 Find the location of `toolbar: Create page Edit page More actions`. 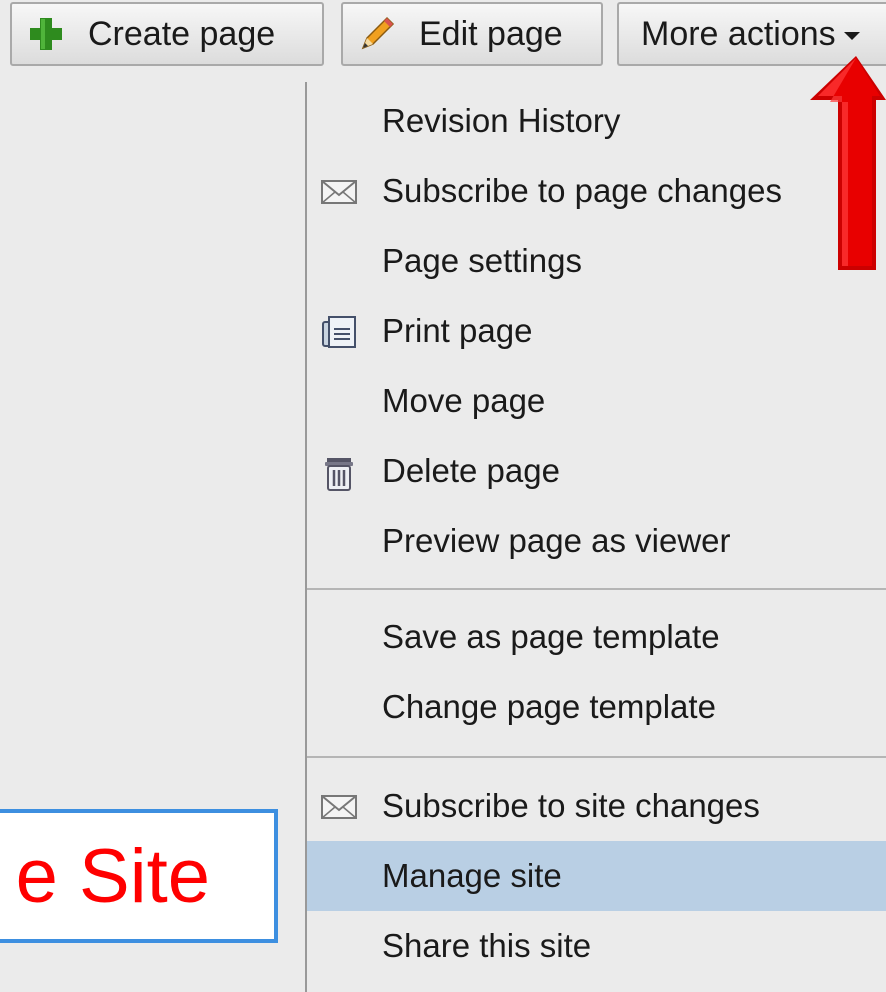

toolbar: Create page Edit page More actions is located at coordinates (443, 40).